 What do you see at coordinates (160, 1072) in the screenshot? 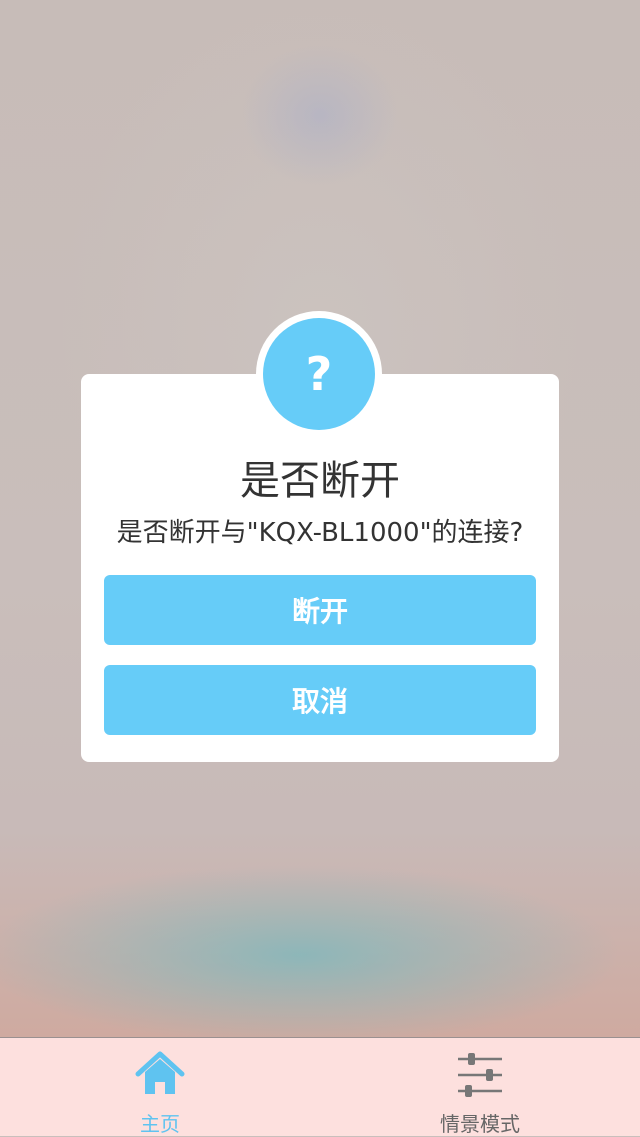
I see `home-icon` at bounding box center [160, 1072].